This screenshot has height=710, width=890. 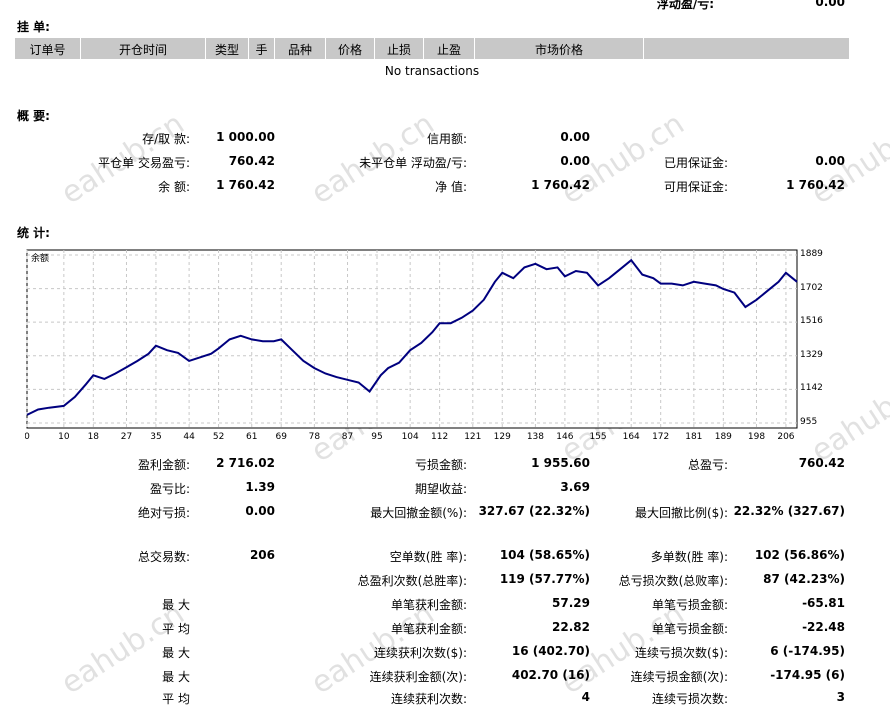 I want to click on chart-x-tick: 35, so click(x=155, y=437).